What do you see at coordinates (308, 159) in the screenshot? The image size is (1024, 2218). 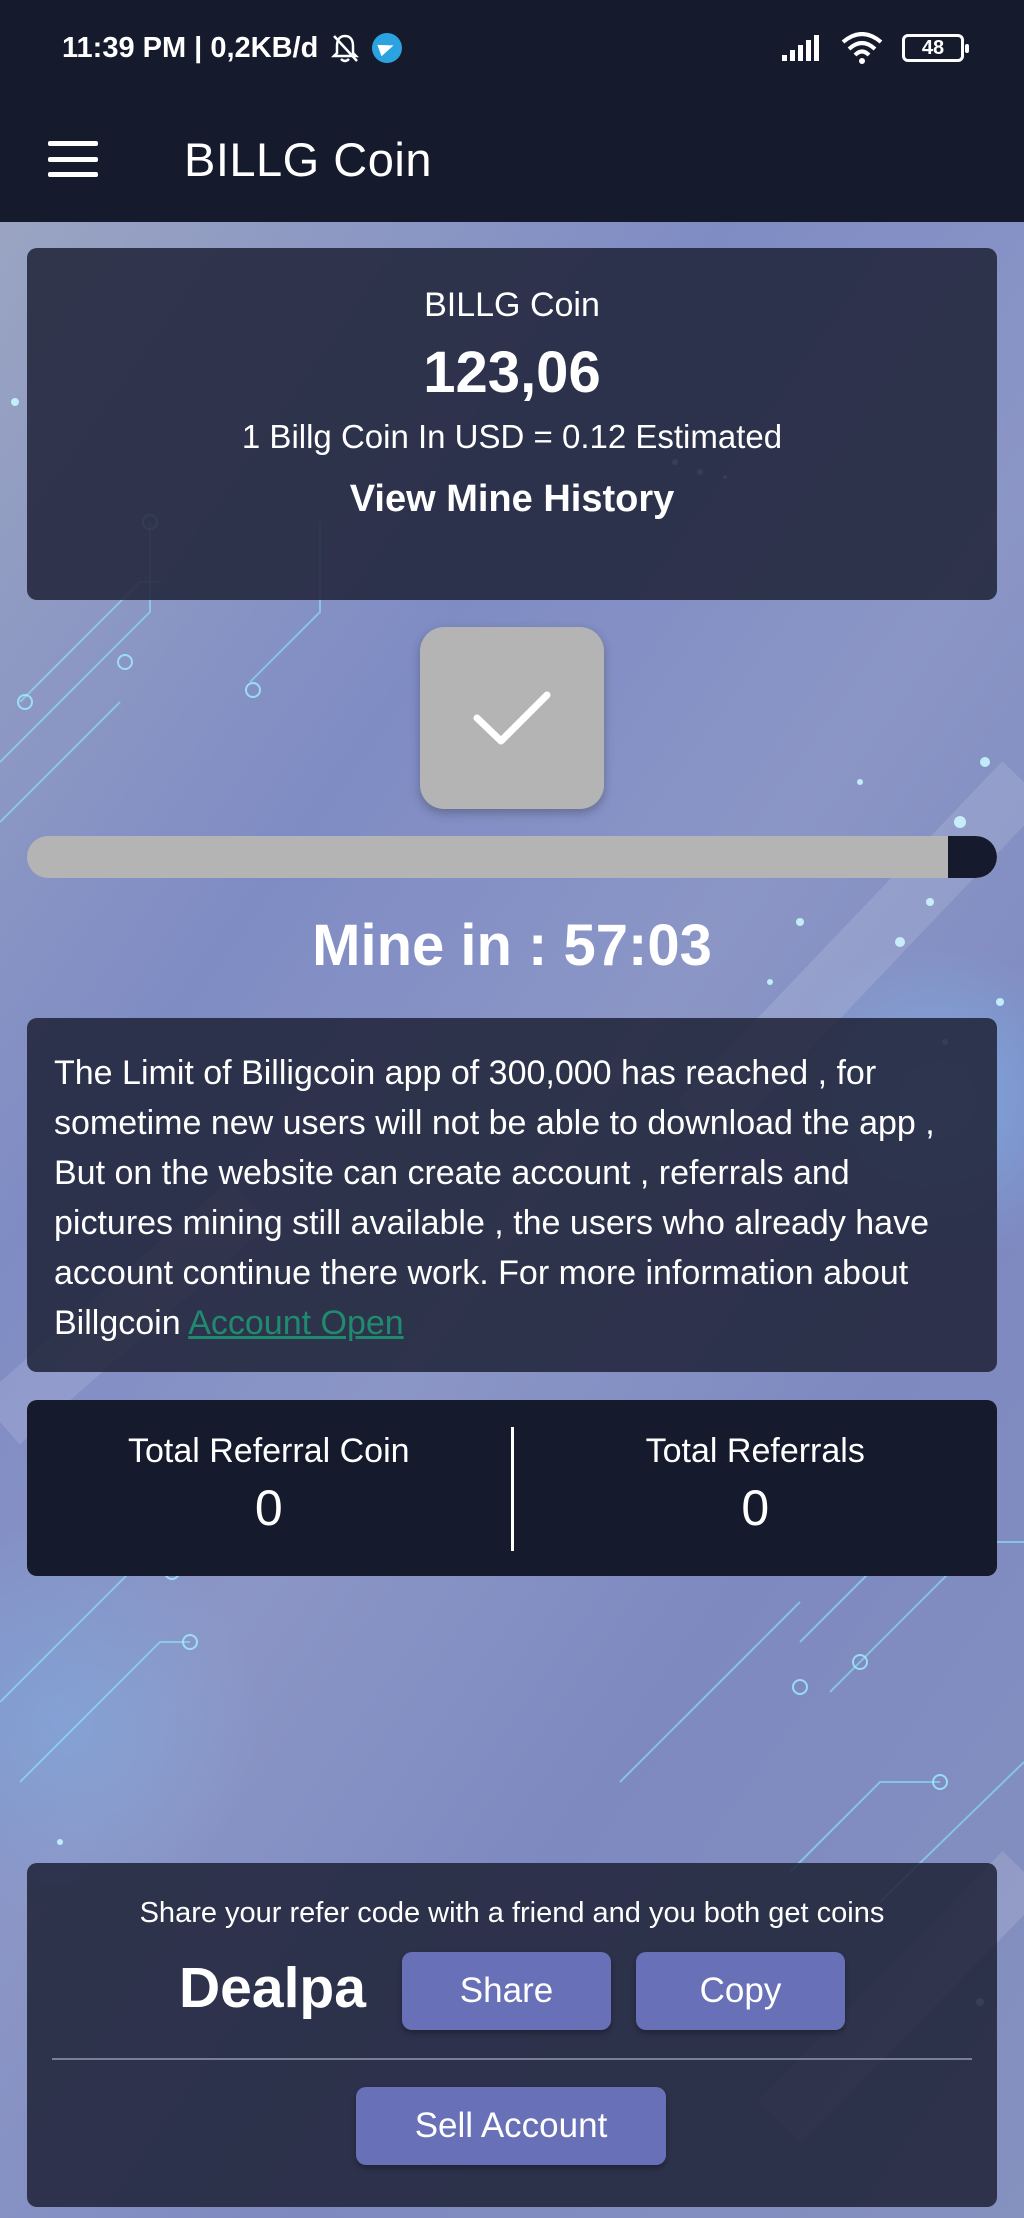 I see `app-title: BILLG Coin` at bounding box center [308, 159].